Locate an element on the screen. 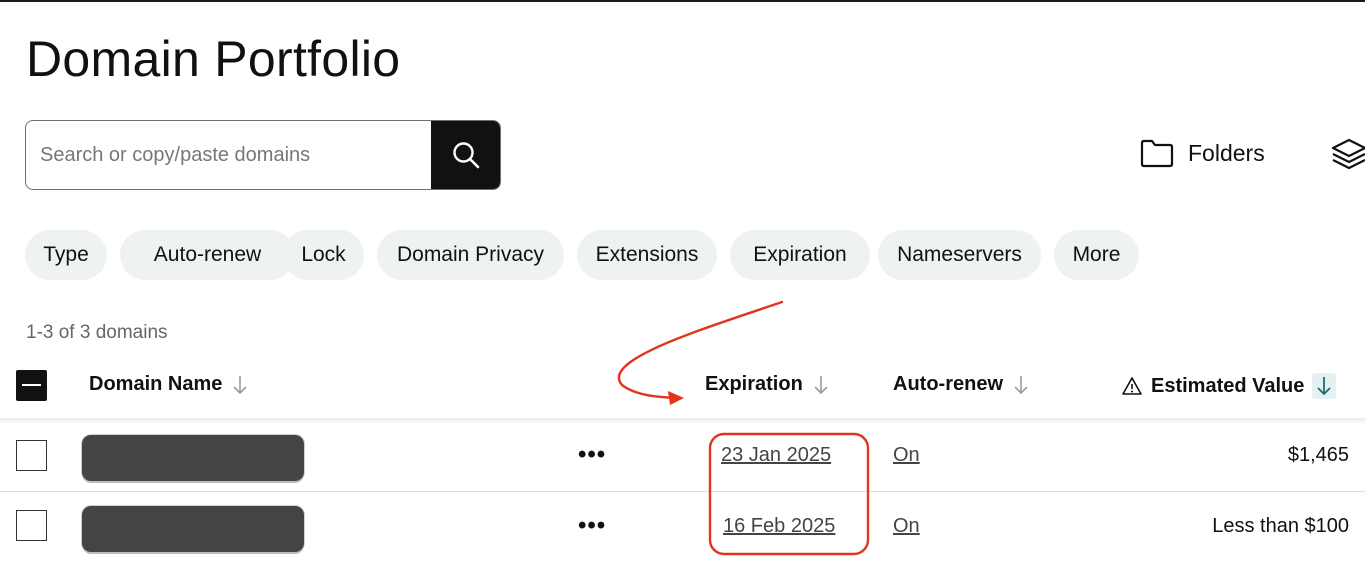 The image size is (1365, 574). column-header-label: Expiration is located at coordinates (754, 384).